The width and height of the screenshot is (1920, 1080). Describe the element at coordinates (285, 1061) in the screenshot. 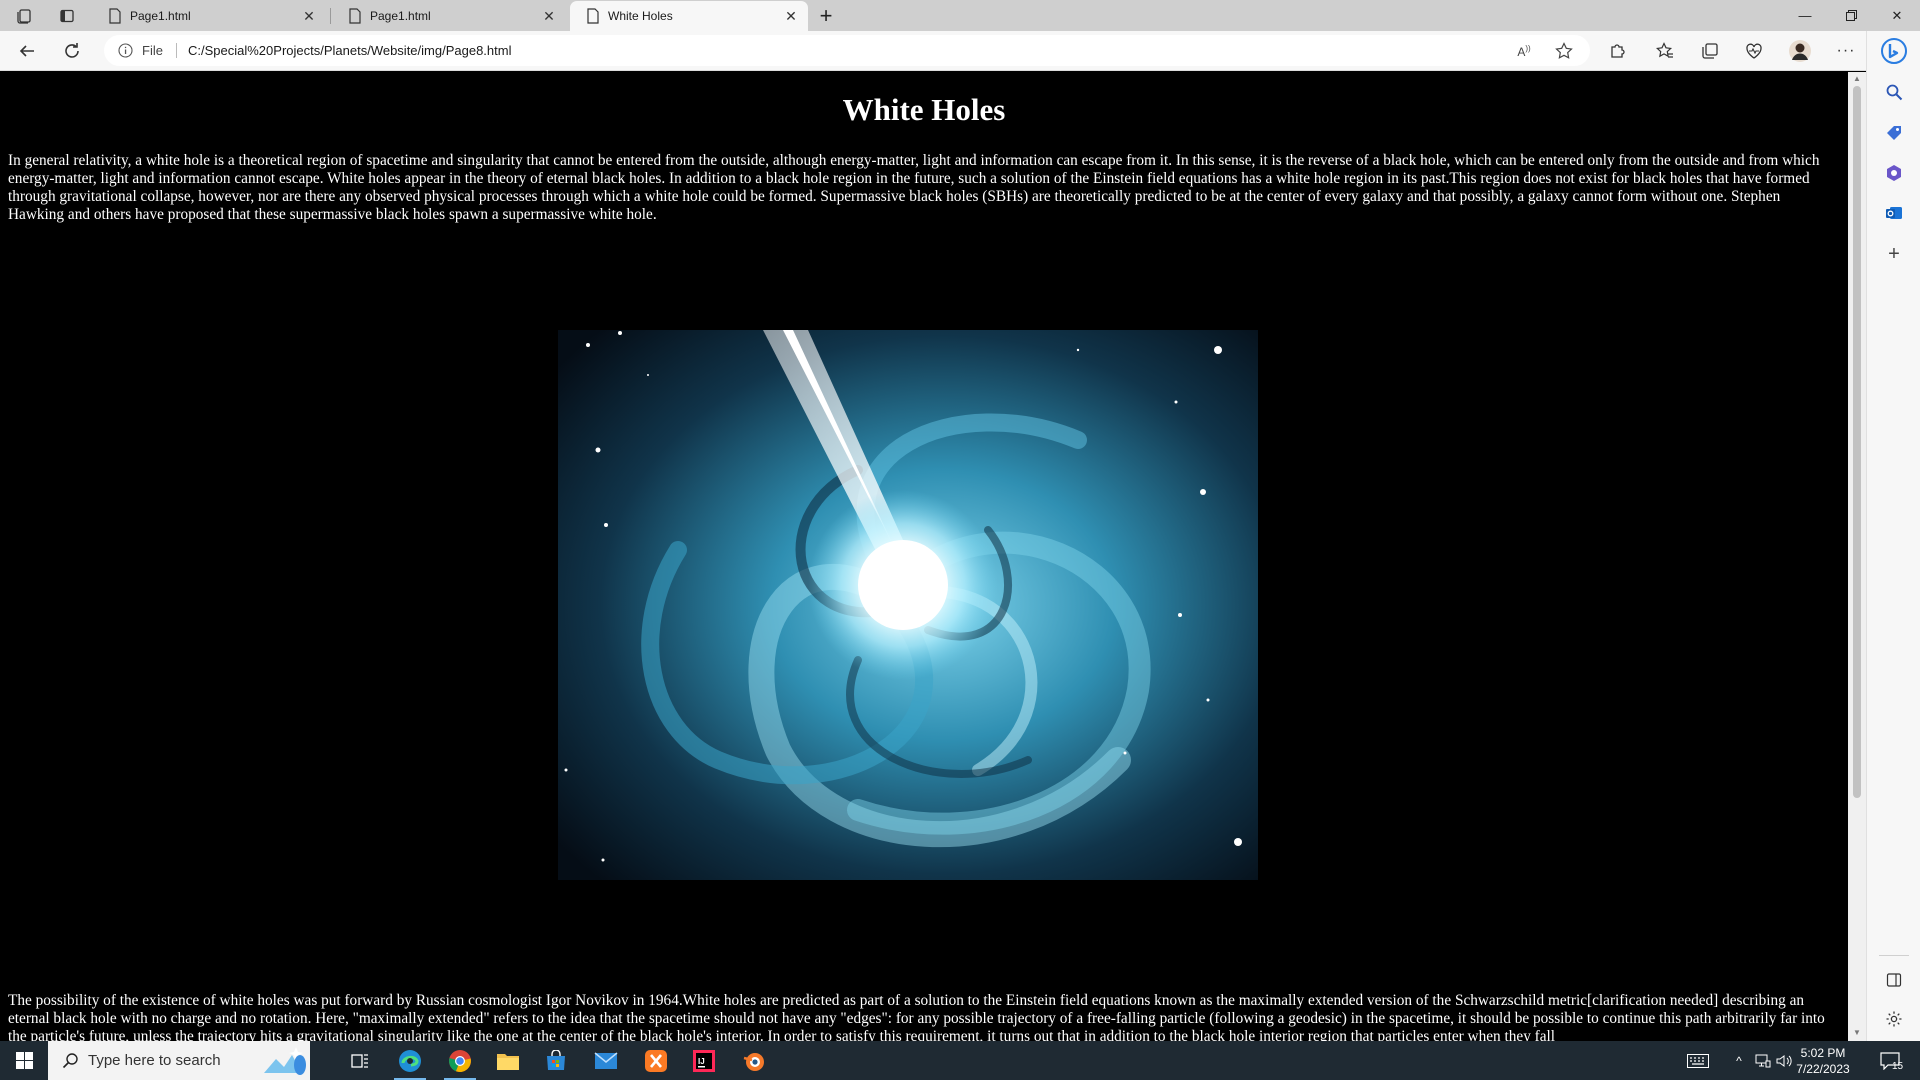

I see `search-highlight-art-icon` at that location.